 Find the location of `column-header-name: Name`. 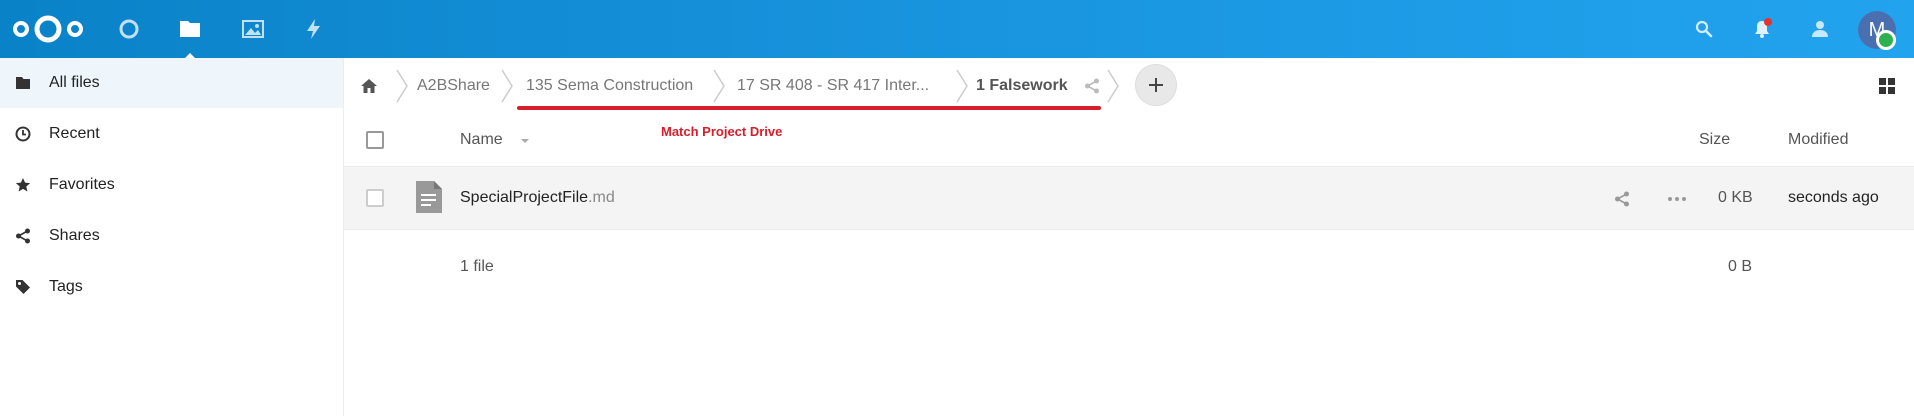

column-header-name: Name is located at coordinates (481, 140).